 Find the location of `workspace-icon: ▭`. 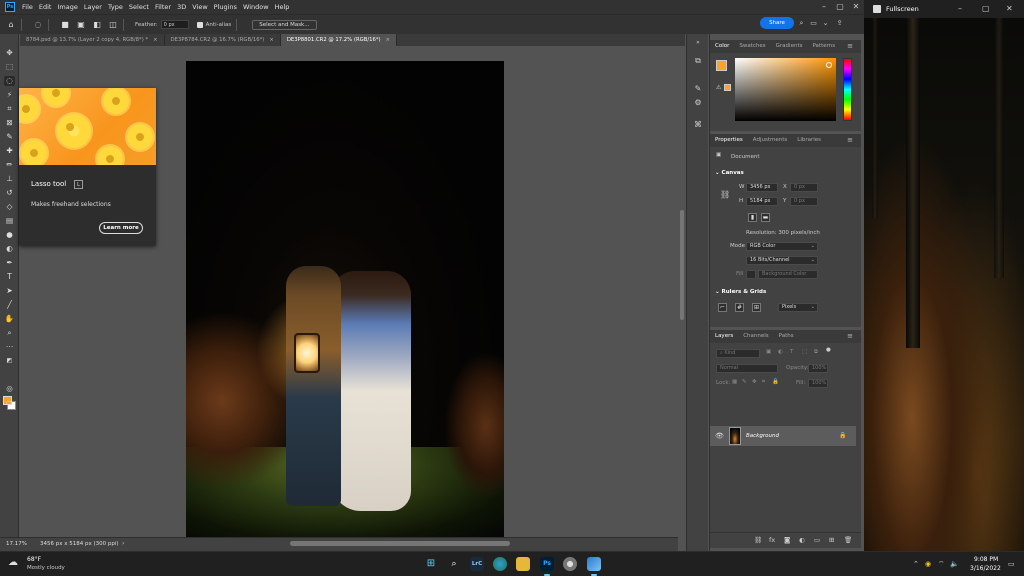

workspace-icon: ▭ is located at coordinates (813, 23).